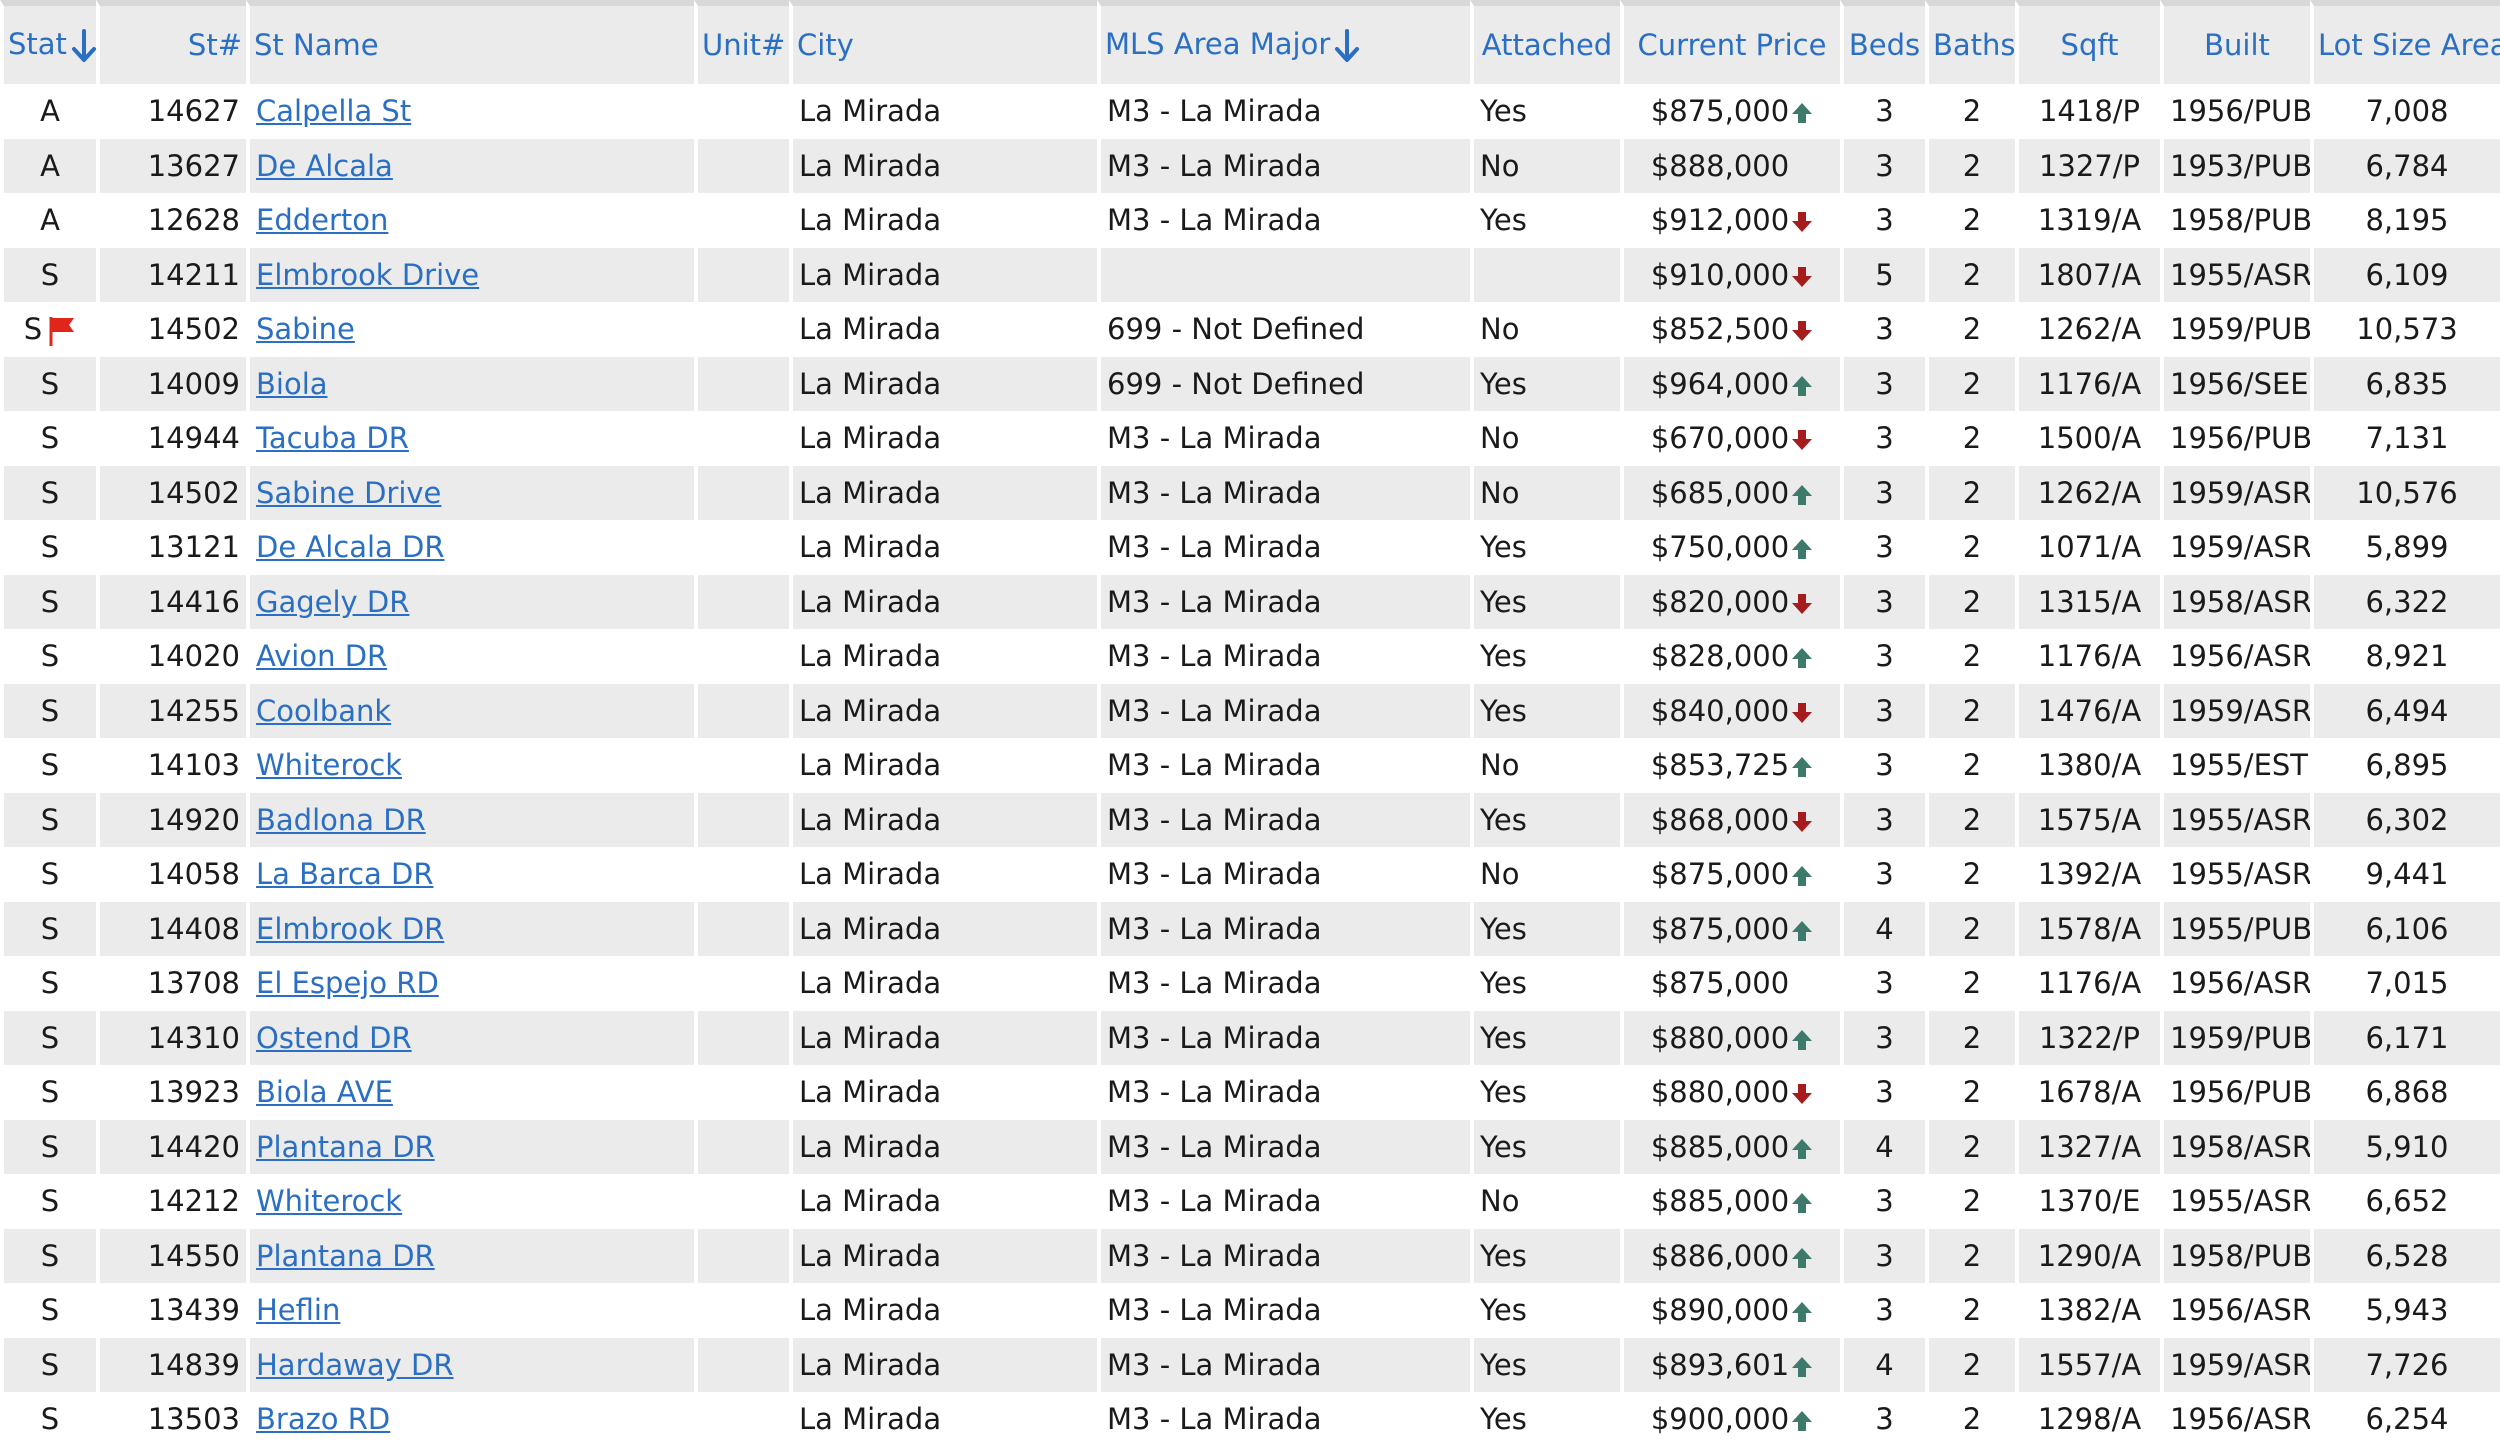  Describe the element at coordinates (741, 42) in the screenshot. I see `col-header-unit: Unit#` at that location.